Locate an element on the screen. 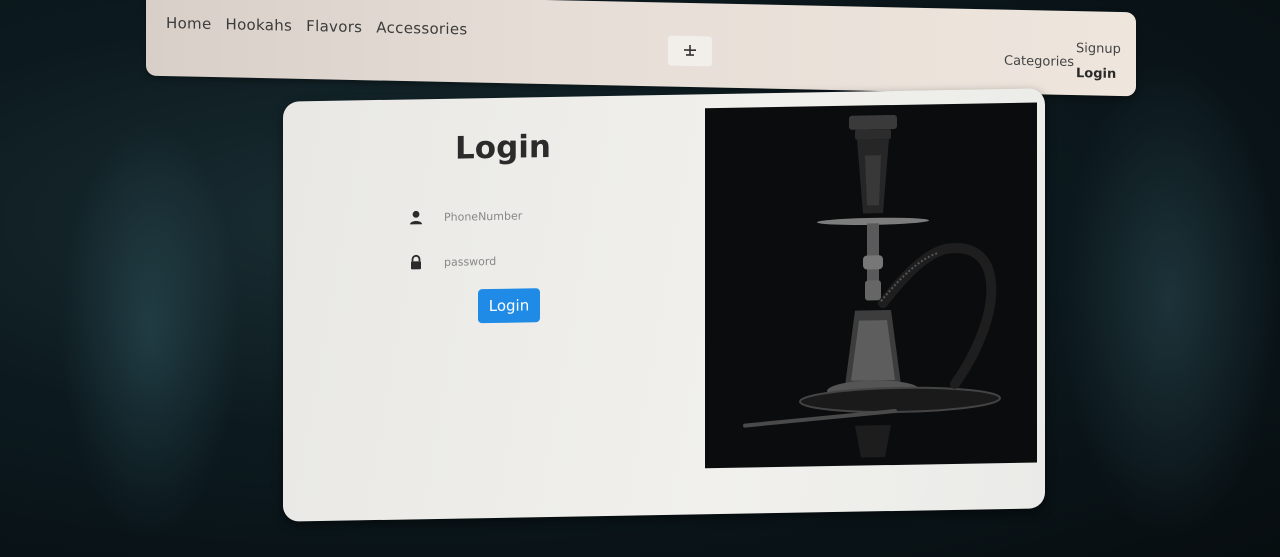 The height and width of the screenshot is (557, 1280). nav-link-flavors: Flavors is located at coordinates (334, 26).